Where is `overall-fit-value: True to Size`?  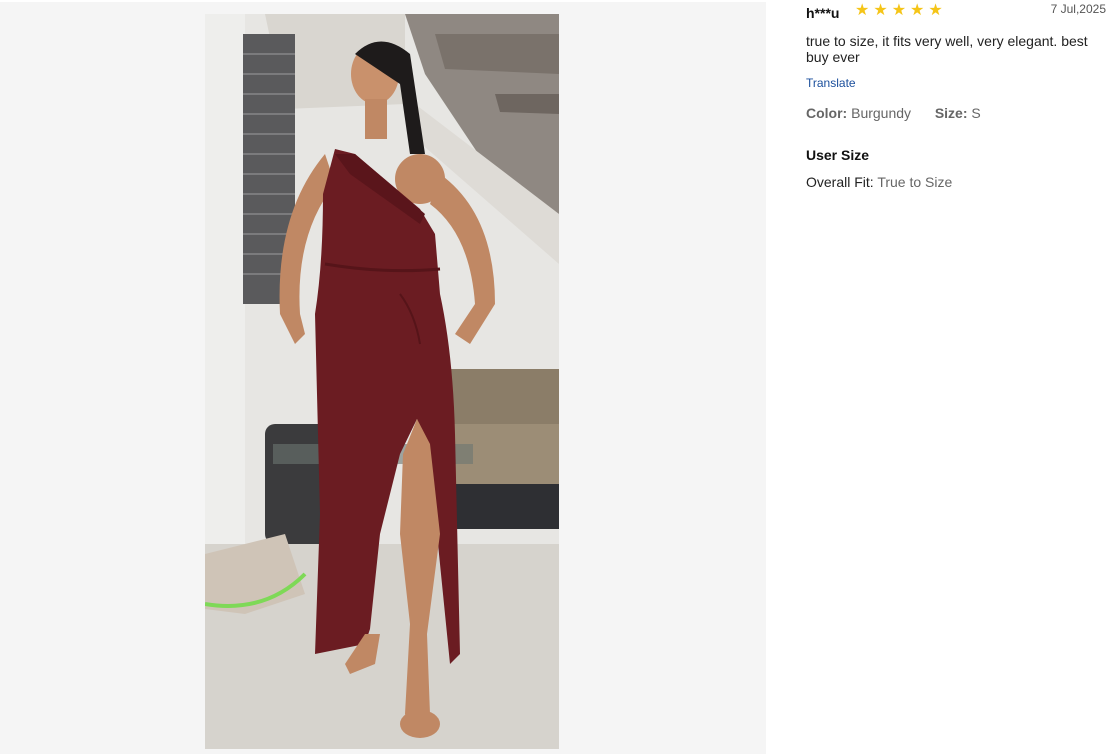 overall-fit-value: True to Size is located at coordinates (915, 182).